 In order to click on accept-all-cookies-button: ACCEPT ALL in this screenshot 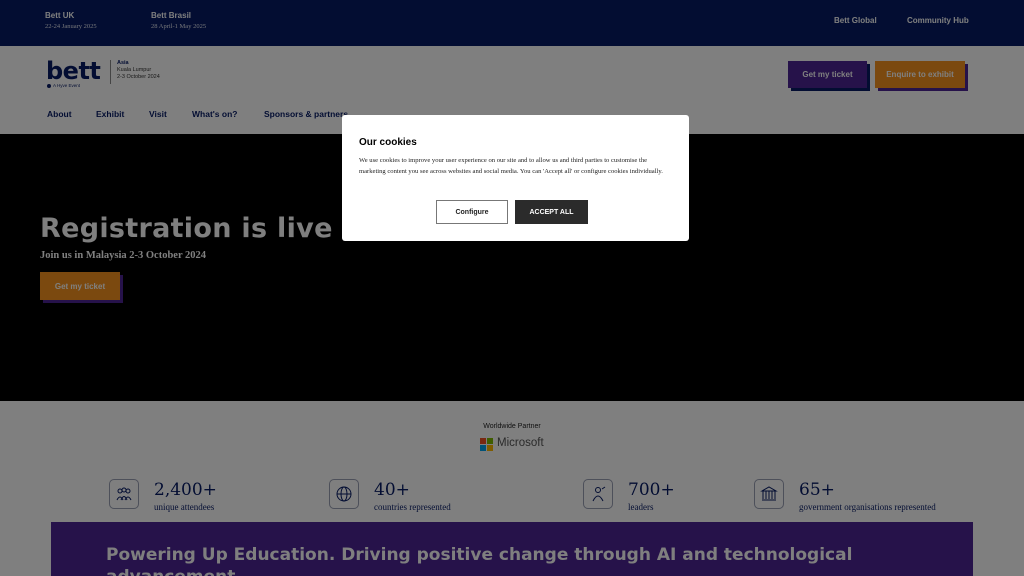, I will do `click(551, 212)`.